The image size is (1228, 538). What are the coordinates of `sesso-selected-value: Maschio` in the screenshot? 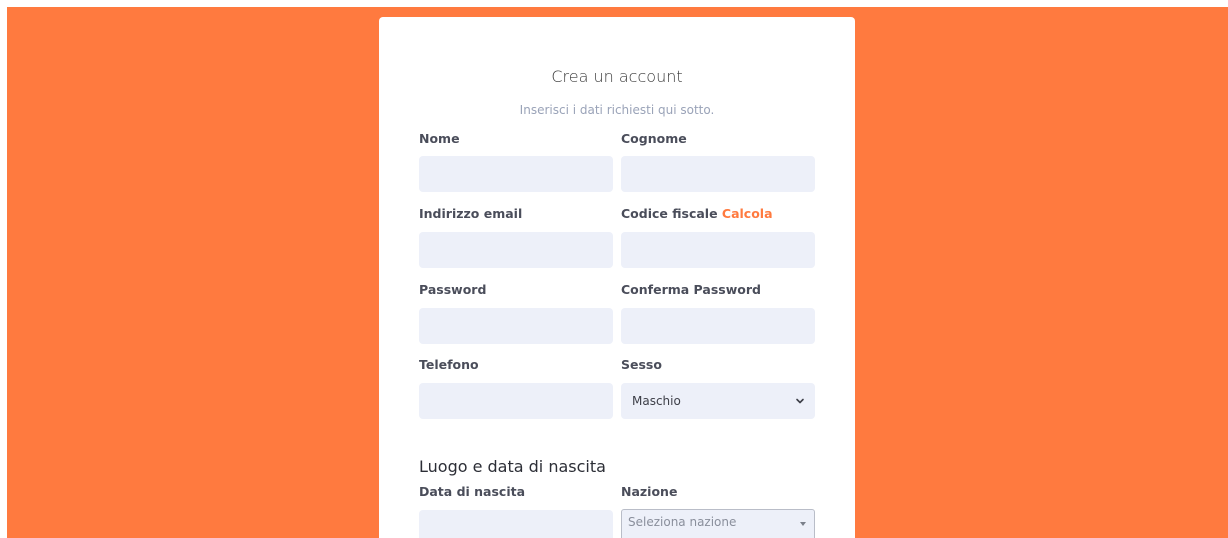 It's located at (656, 401).